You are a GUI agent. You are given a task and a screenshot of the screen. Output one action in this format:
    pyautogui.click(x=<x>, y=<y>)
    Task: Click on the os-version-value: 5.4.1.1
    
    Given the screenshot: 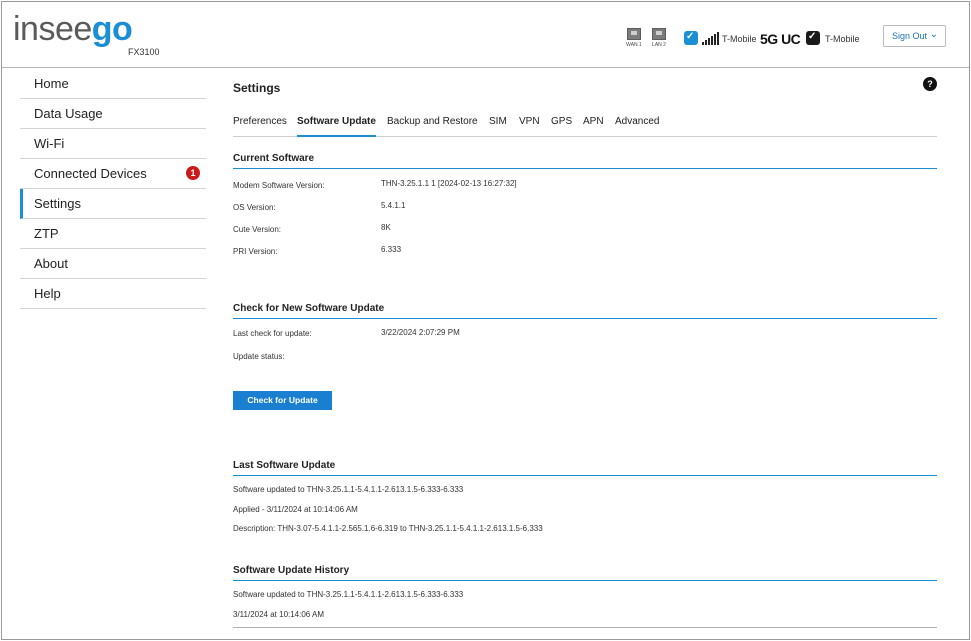 What is the action you would take?
    pyautogui.click(x=393, y=205)
    